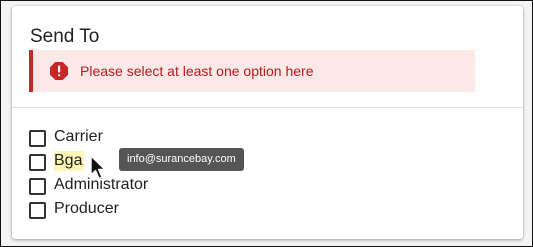 This screenshot has width=533, height=247. I want to click on error-alert: Please select at least one option here, so click(252, 71).